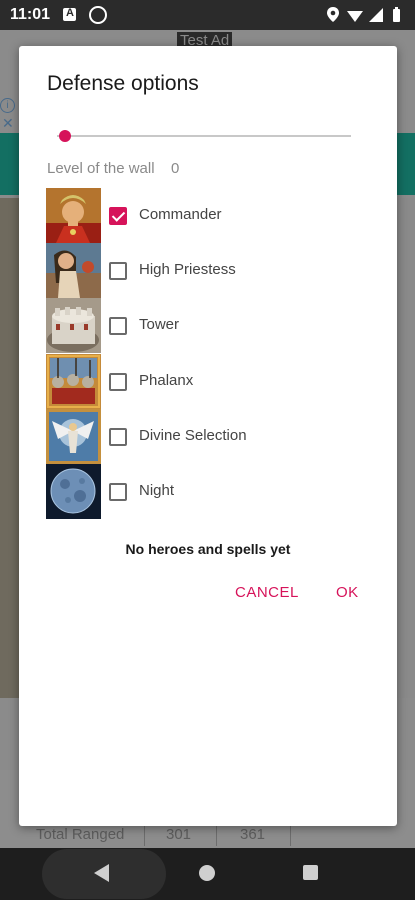 The width and height of the screenshot is (415, 900). I want to click on option-label: Tower, so click(159, 324).